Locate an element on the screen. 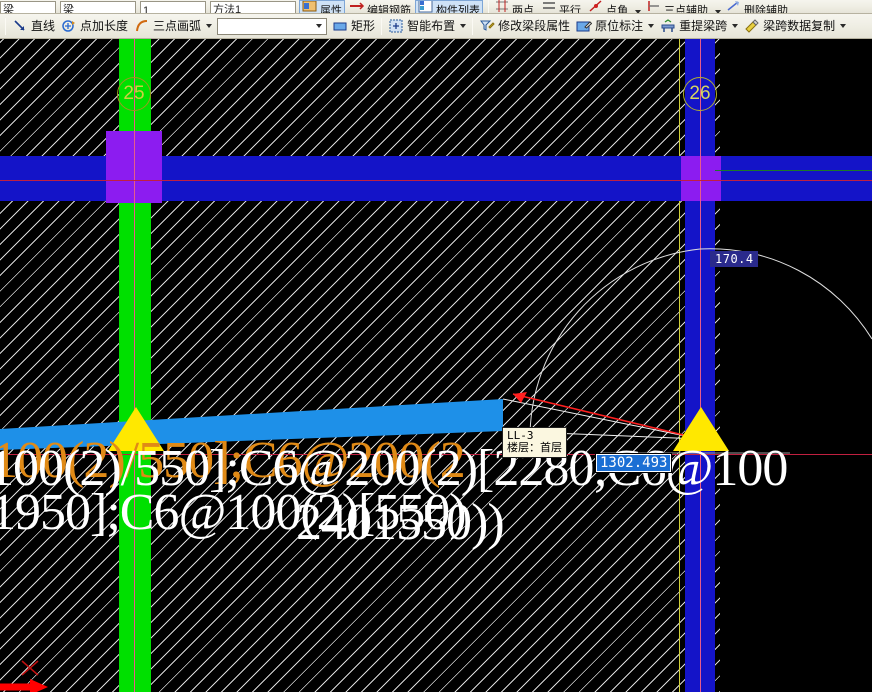  angle-readout: 170.4 is located at coordinates (734, 259).